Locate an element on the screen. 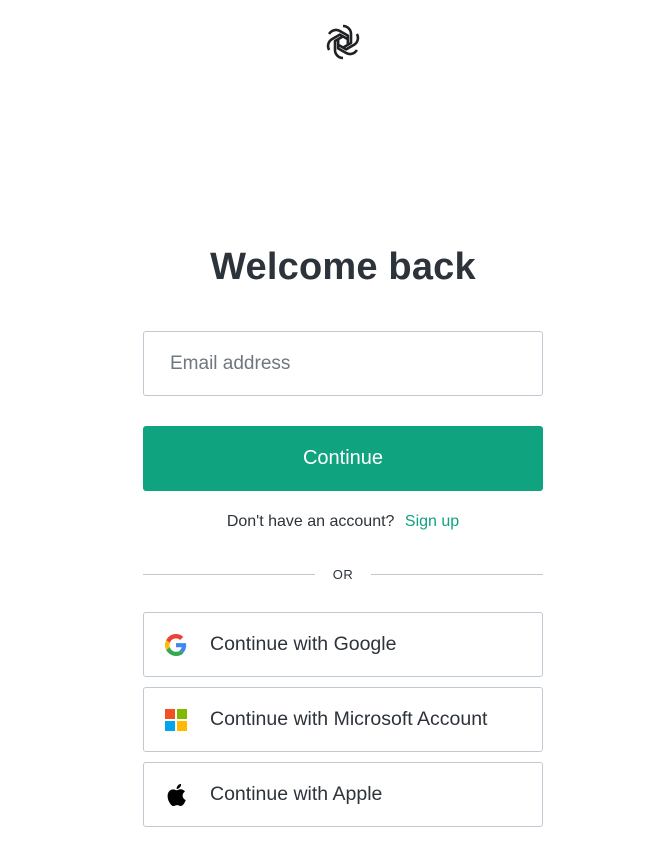 This screenshot has width=657, height=857. divider-label: OR is located at coordinates (343, 574).